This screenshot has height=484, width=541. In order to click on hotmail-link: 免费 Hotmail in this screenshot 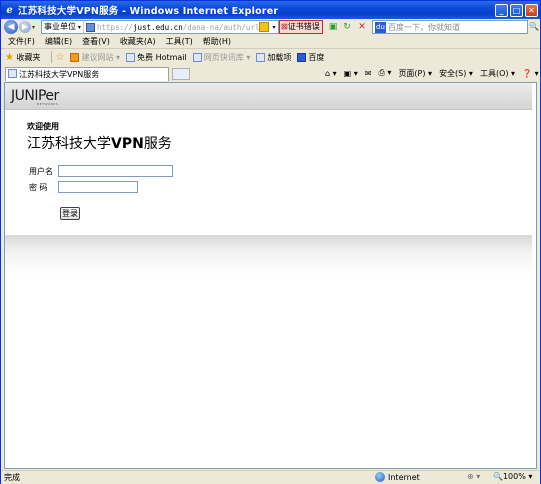, I will do `click(156, 57)`.